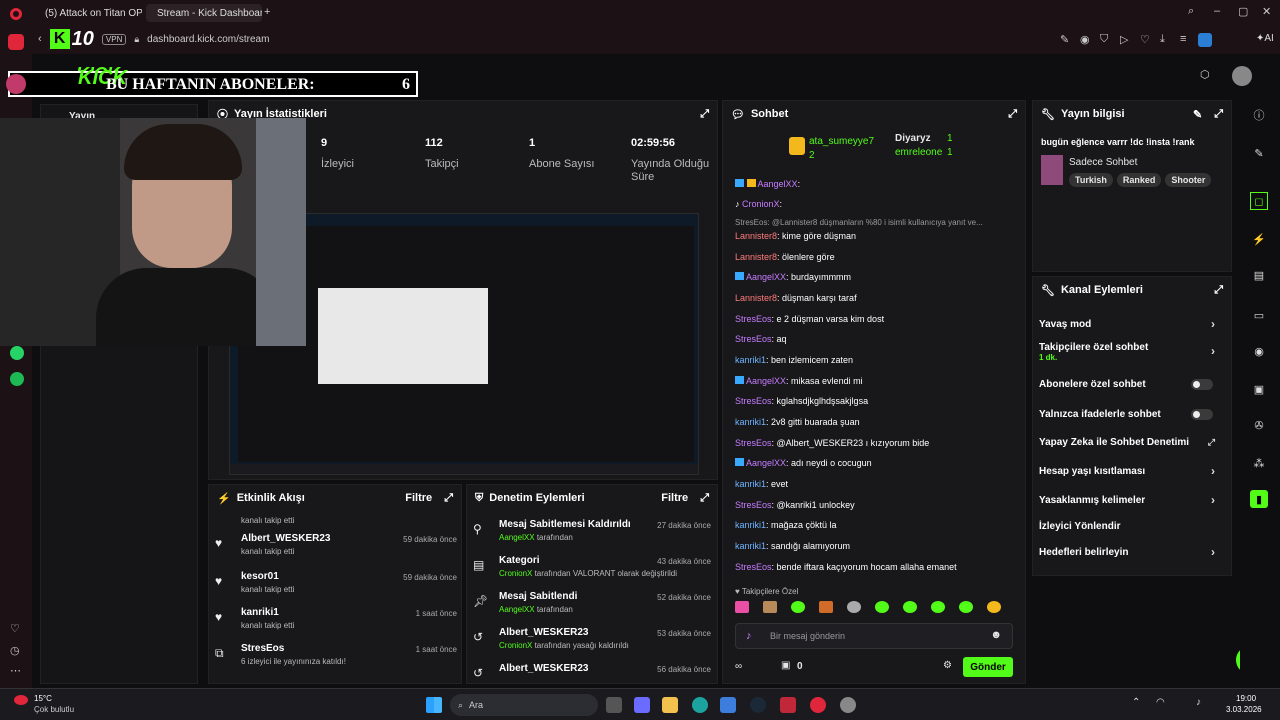 This screenshot has height=720, width=1280. I want to click on bolt-icon: ⚡, so click(1259, 239).